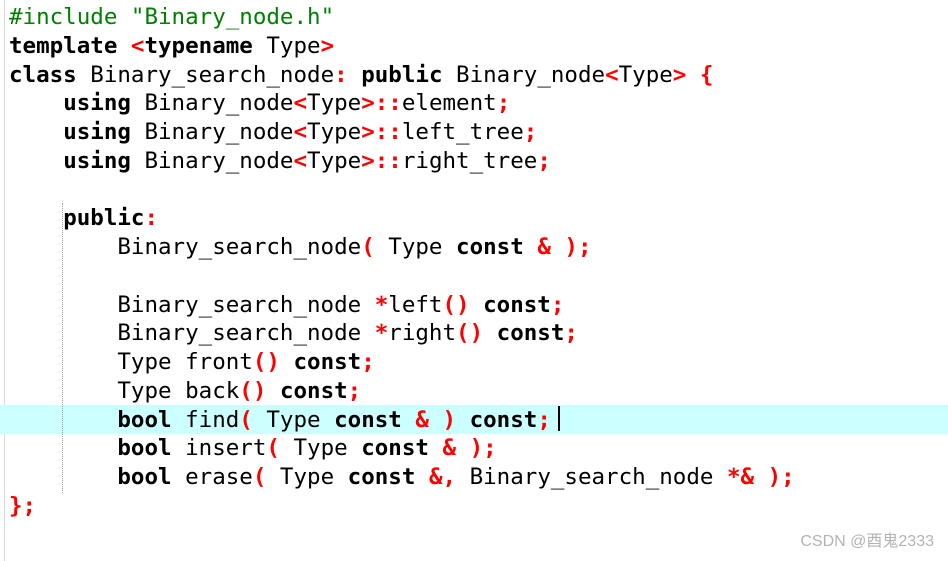  What do you see at coordinates (867, 541) in the screenshot?
I see `watermark: CSDN @酉鬼2333` at bounding box center [867, 541].